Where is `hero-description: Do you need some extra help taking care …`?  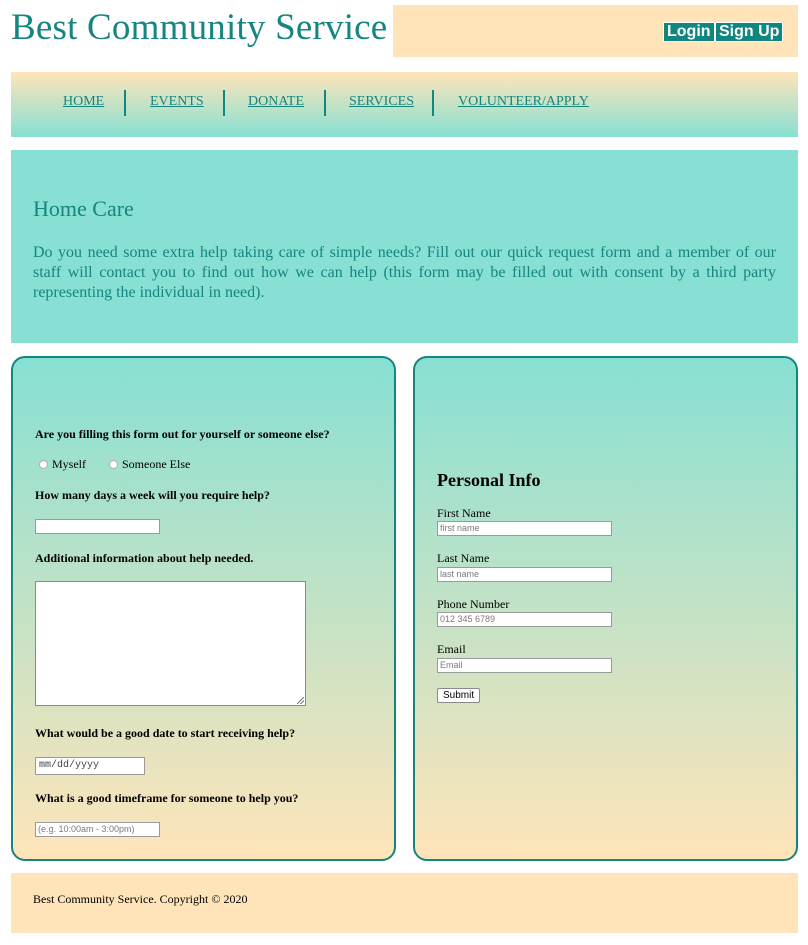
hero-description: Do you need some extra help taking care … is located at coordinates (404, 272).